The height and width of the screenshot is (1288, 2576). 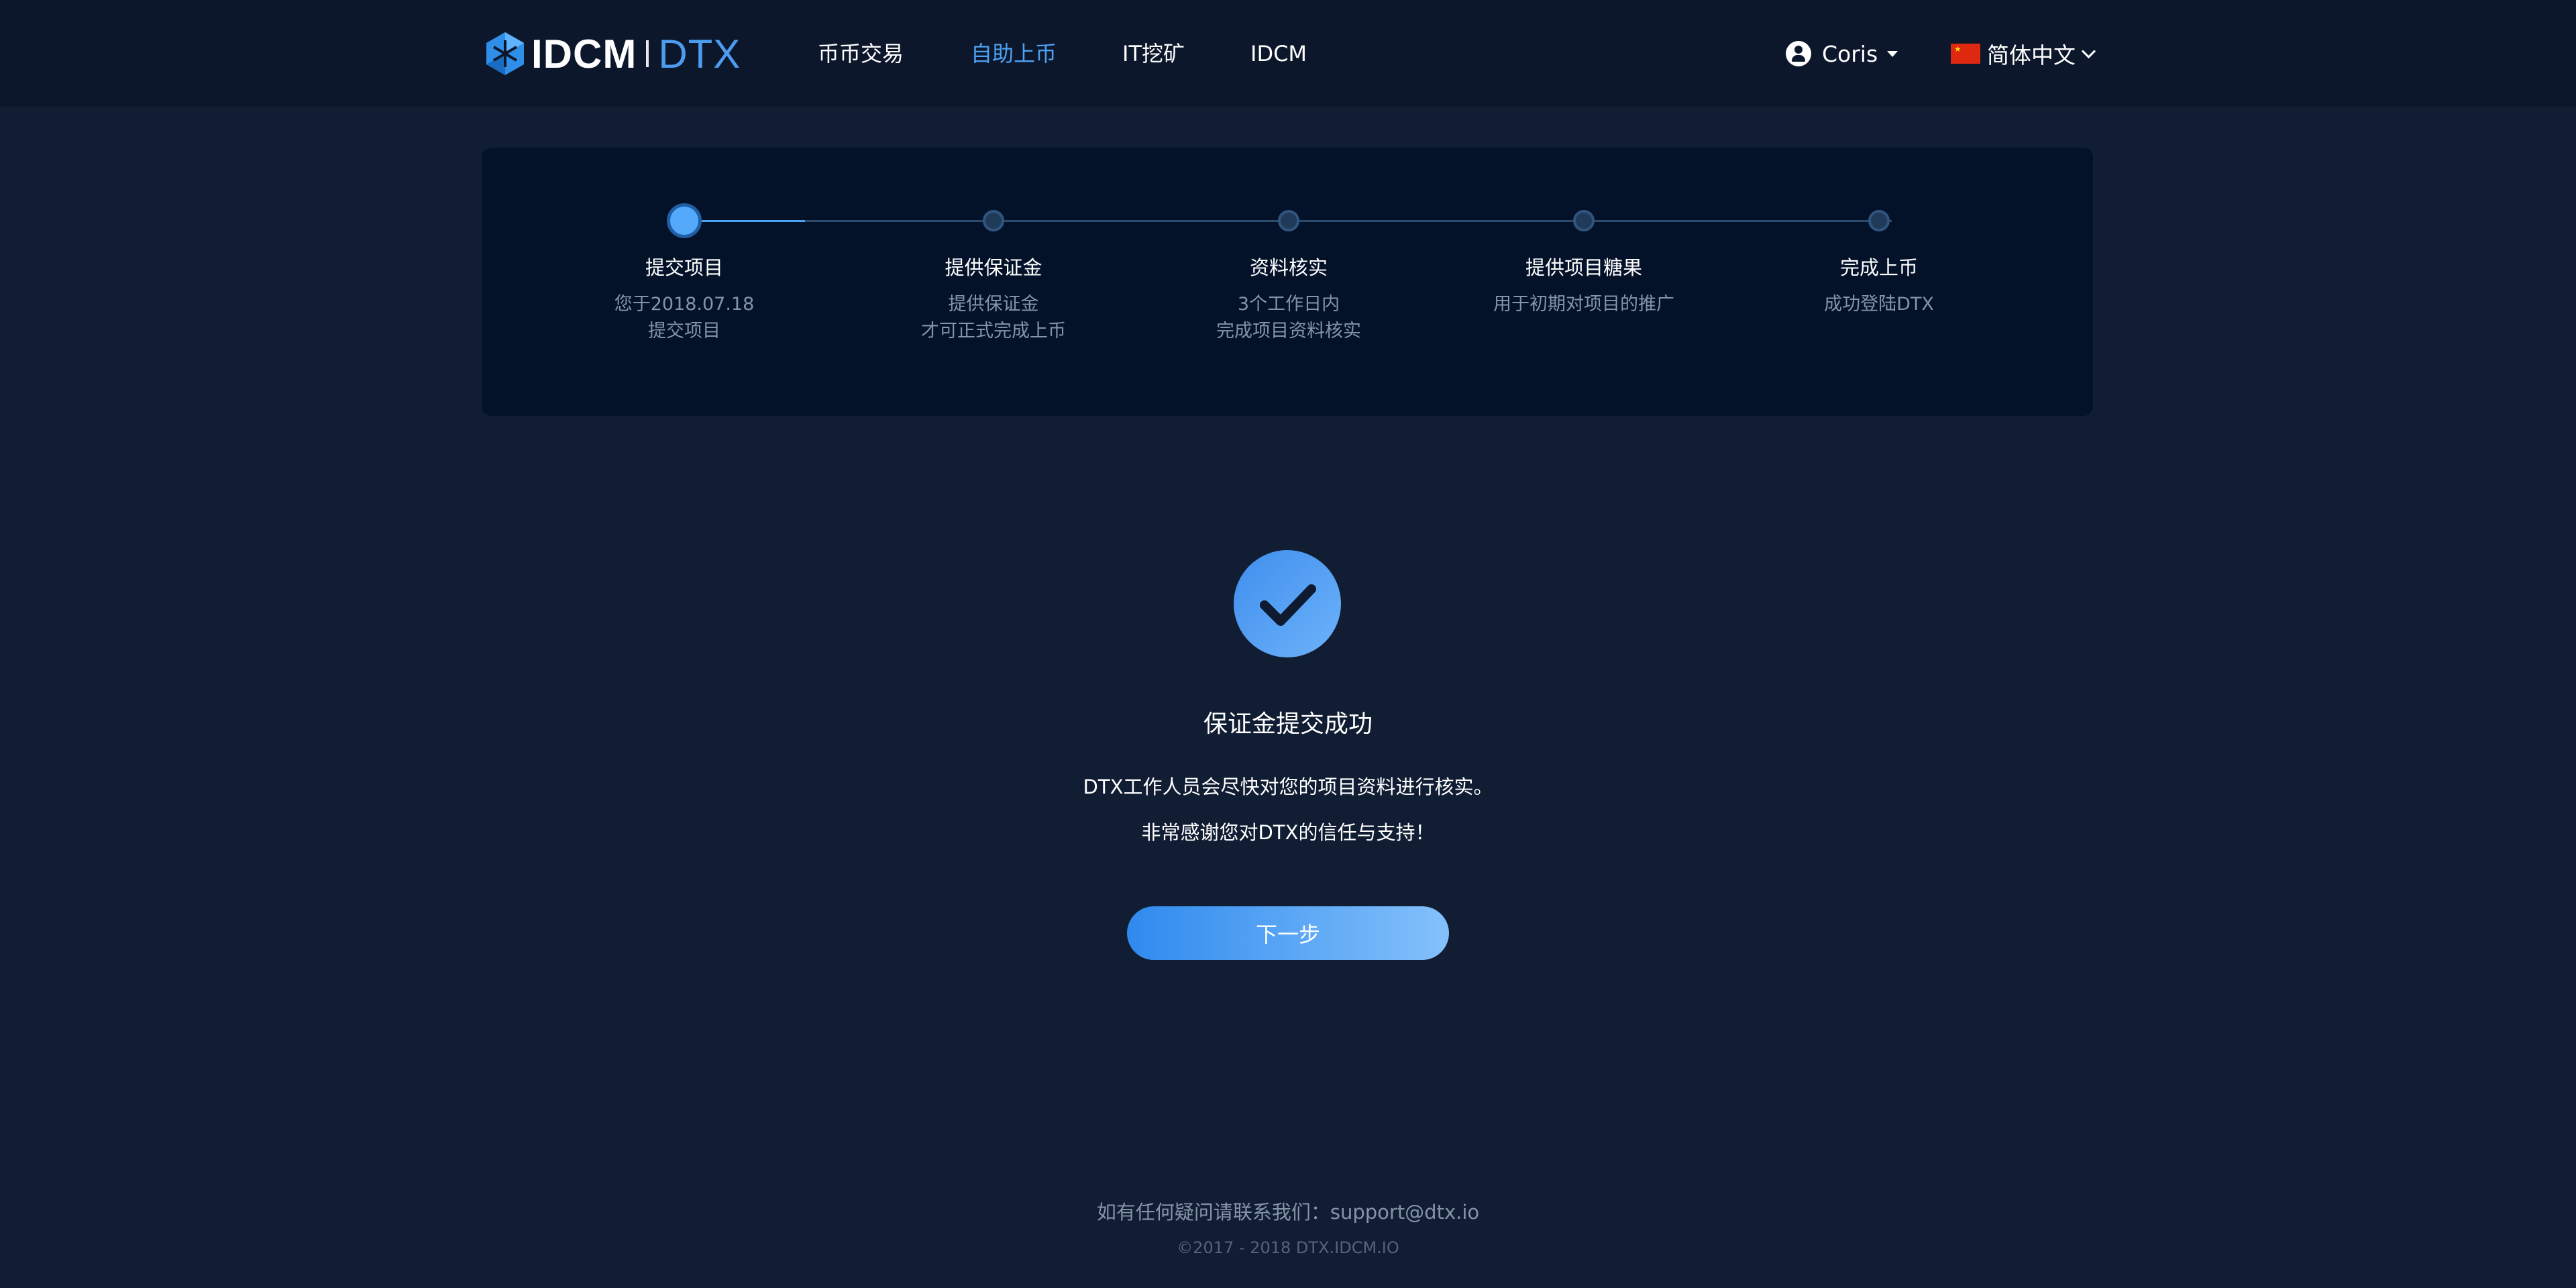 I want to click on logo-dtx-text: DTX, so click(x=699, y=53).